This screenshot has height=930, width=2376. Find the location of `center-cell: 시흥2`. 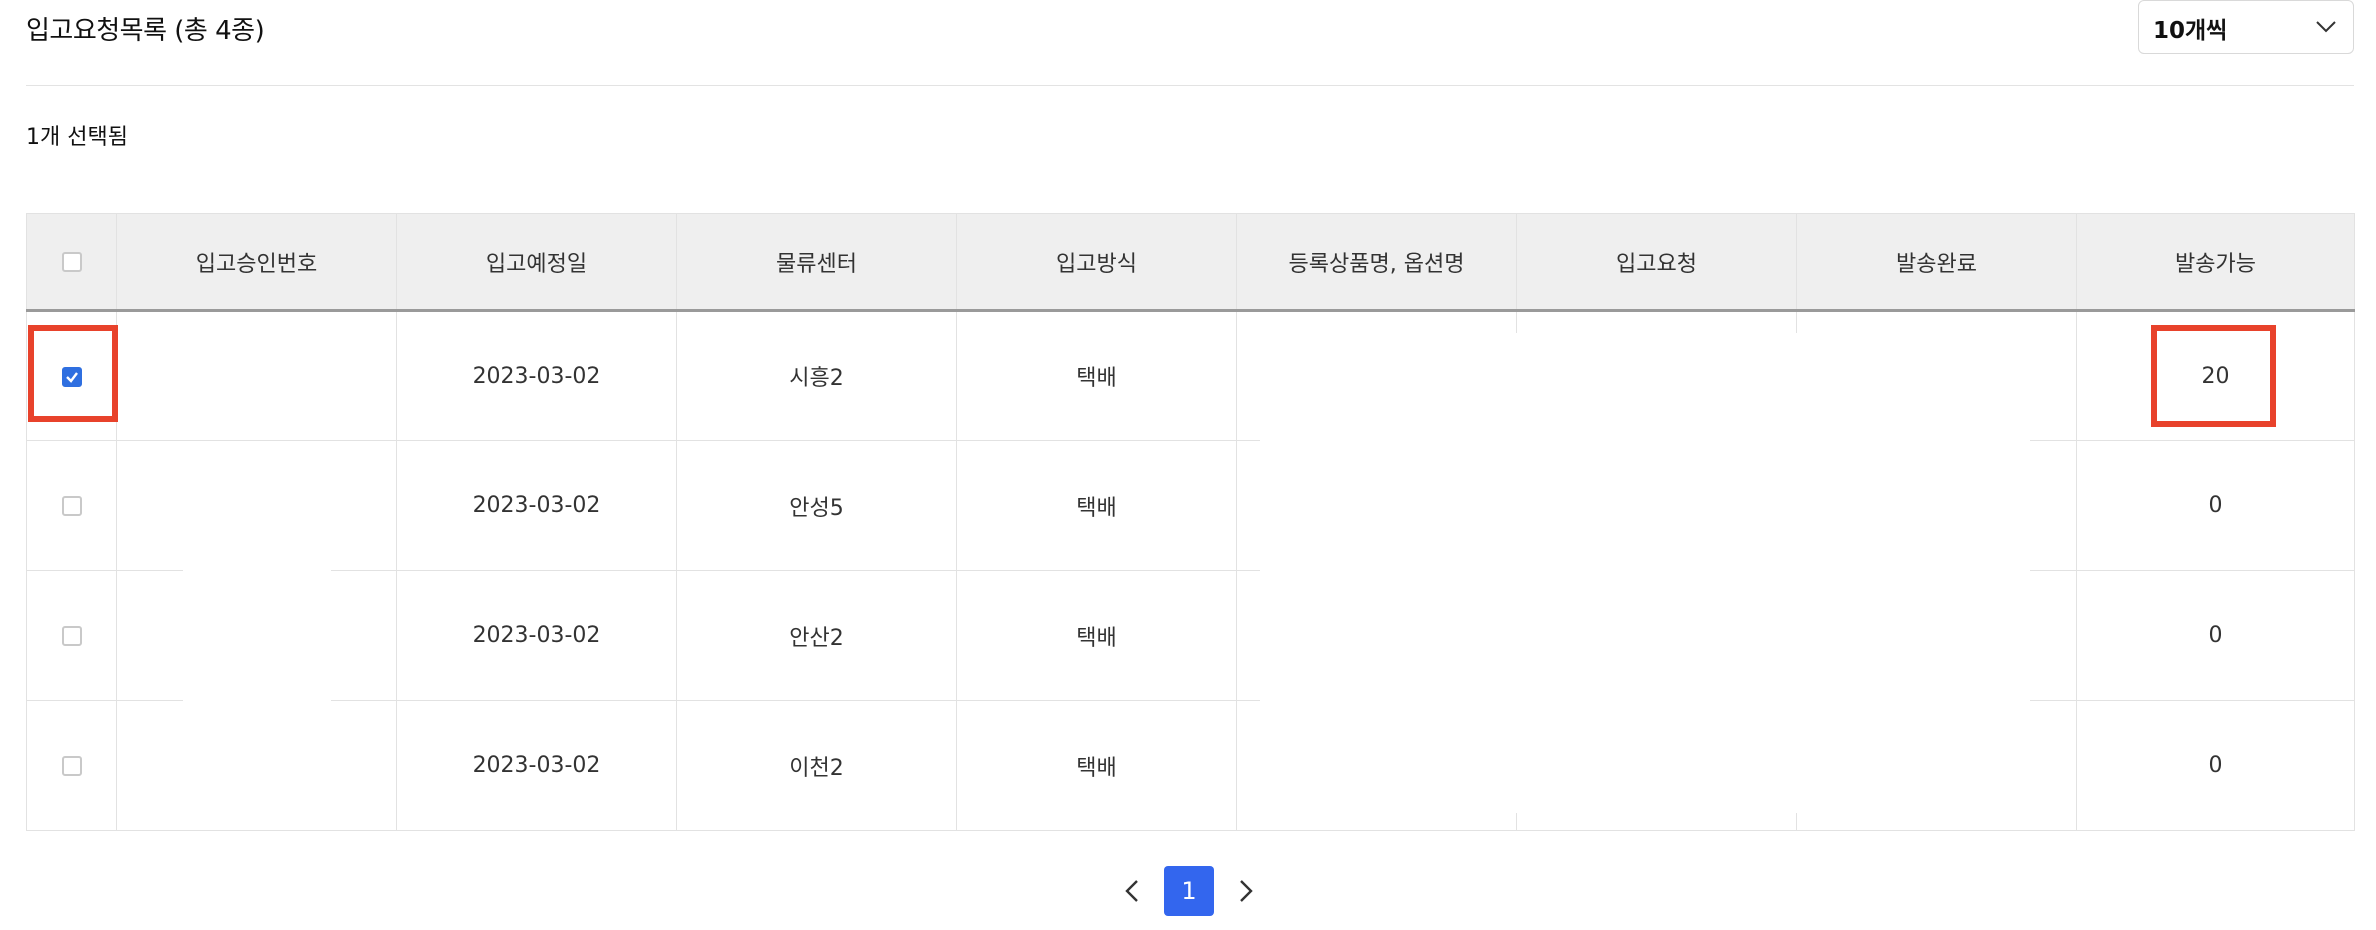

center-cell: 시흥2 is located at coordinates (816, 375).